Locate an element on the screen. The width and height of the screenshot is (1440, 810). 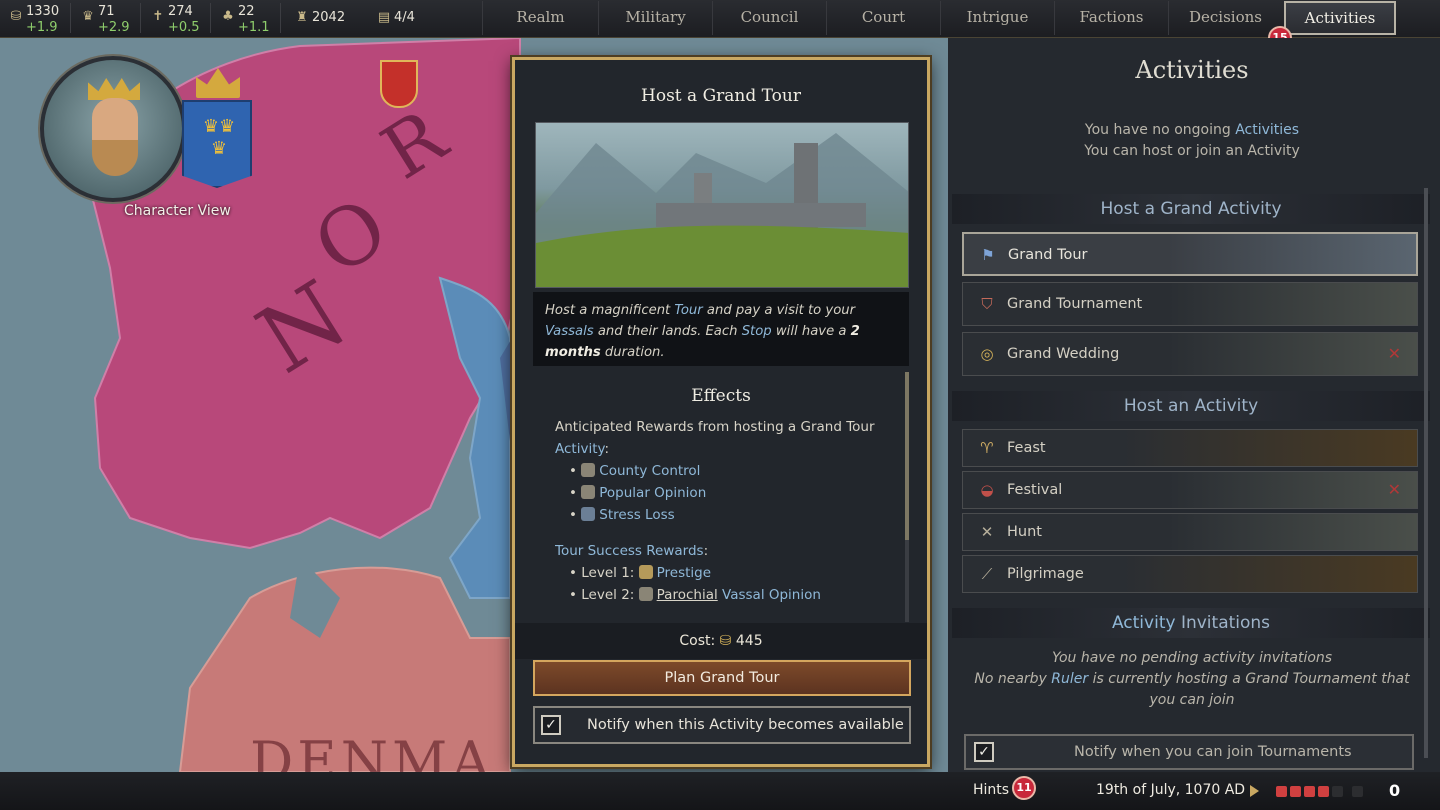
domain-value: 4/4 is located at coordinates (404, 17).